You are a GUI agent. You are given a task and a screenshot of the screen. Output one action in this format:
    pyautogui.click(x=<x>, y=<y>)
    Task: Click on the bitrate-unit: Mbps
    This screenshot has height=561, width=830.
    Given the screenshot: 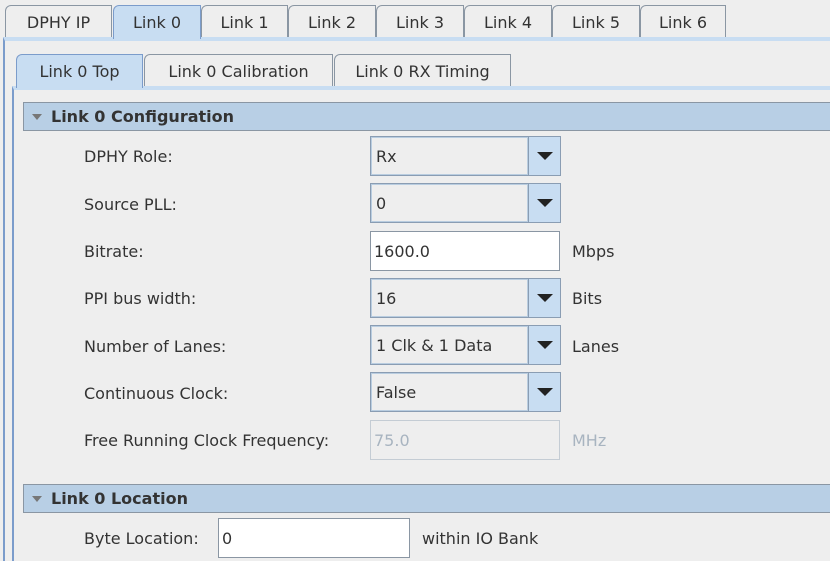 What is the action you would take?
    pyautogui.click(x=593, y=251)
    